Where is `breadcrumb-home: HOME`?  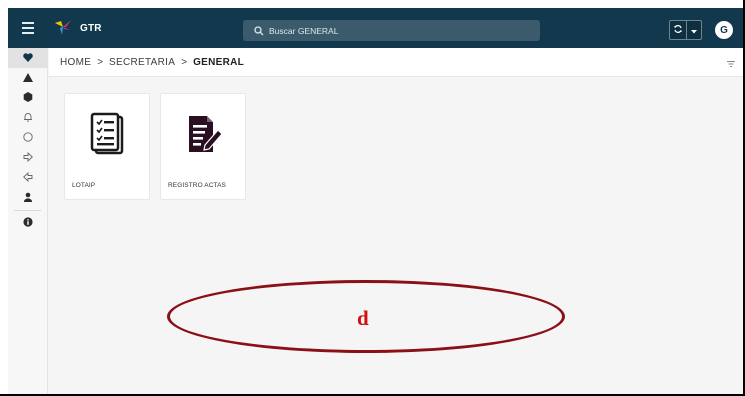
breadcrumb-home: HOME is located at coordinates (75, 62).